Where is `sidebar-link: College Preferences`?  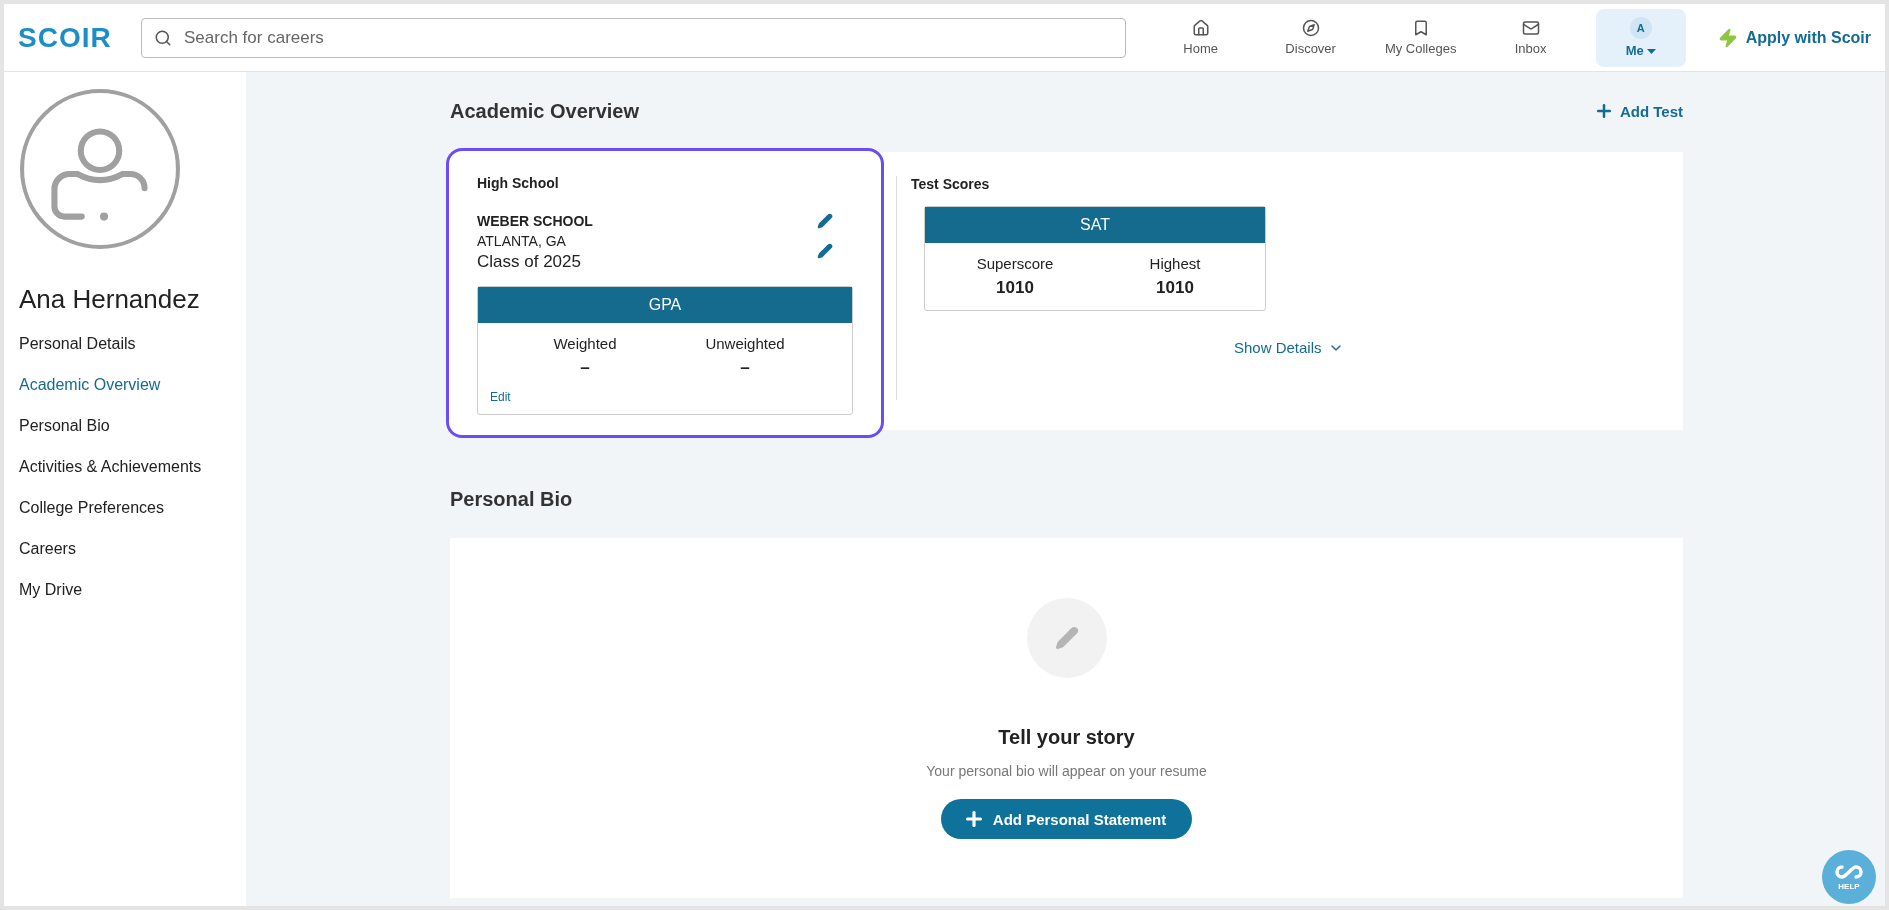 sidebar-link: College Preferences is located at coordinates (125, 519).